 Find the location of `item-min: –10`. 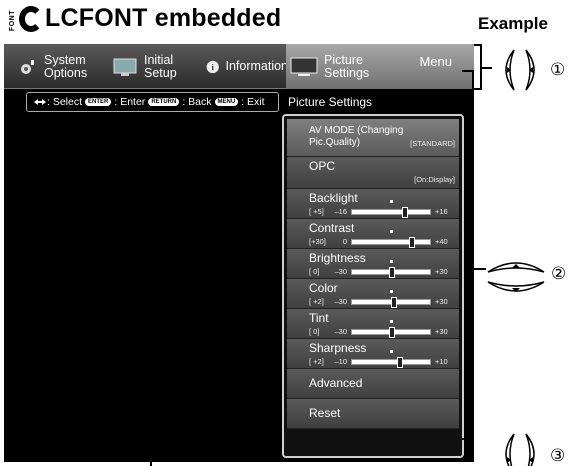

item-min: –10 is located at coordinates (340, 361).